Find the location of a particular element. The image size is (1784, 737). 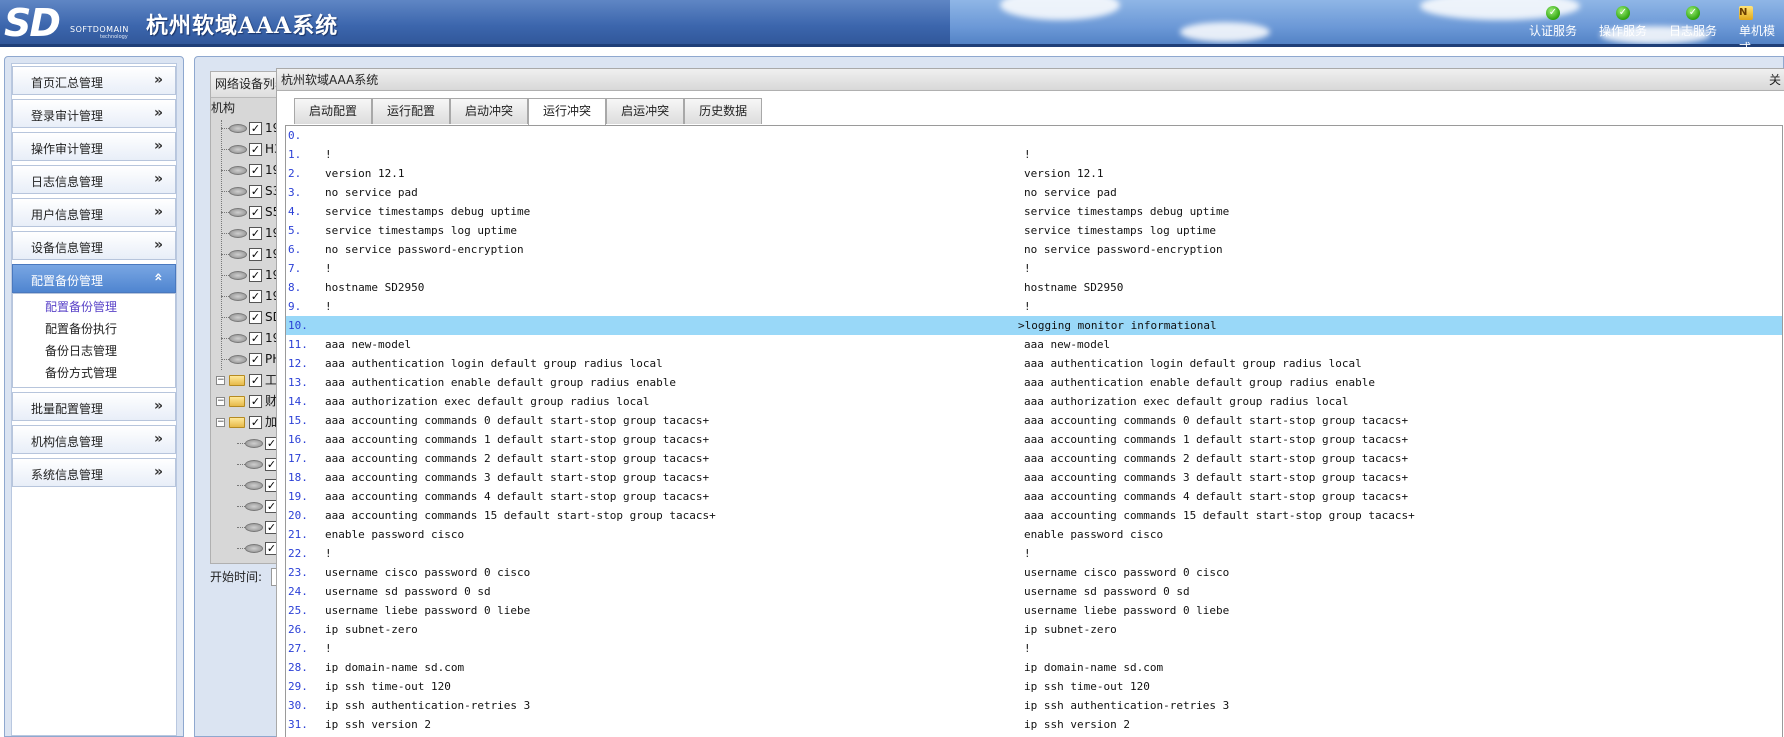

line-right-text: service timestamps debug uptime is located at coordinates (1127, 211).